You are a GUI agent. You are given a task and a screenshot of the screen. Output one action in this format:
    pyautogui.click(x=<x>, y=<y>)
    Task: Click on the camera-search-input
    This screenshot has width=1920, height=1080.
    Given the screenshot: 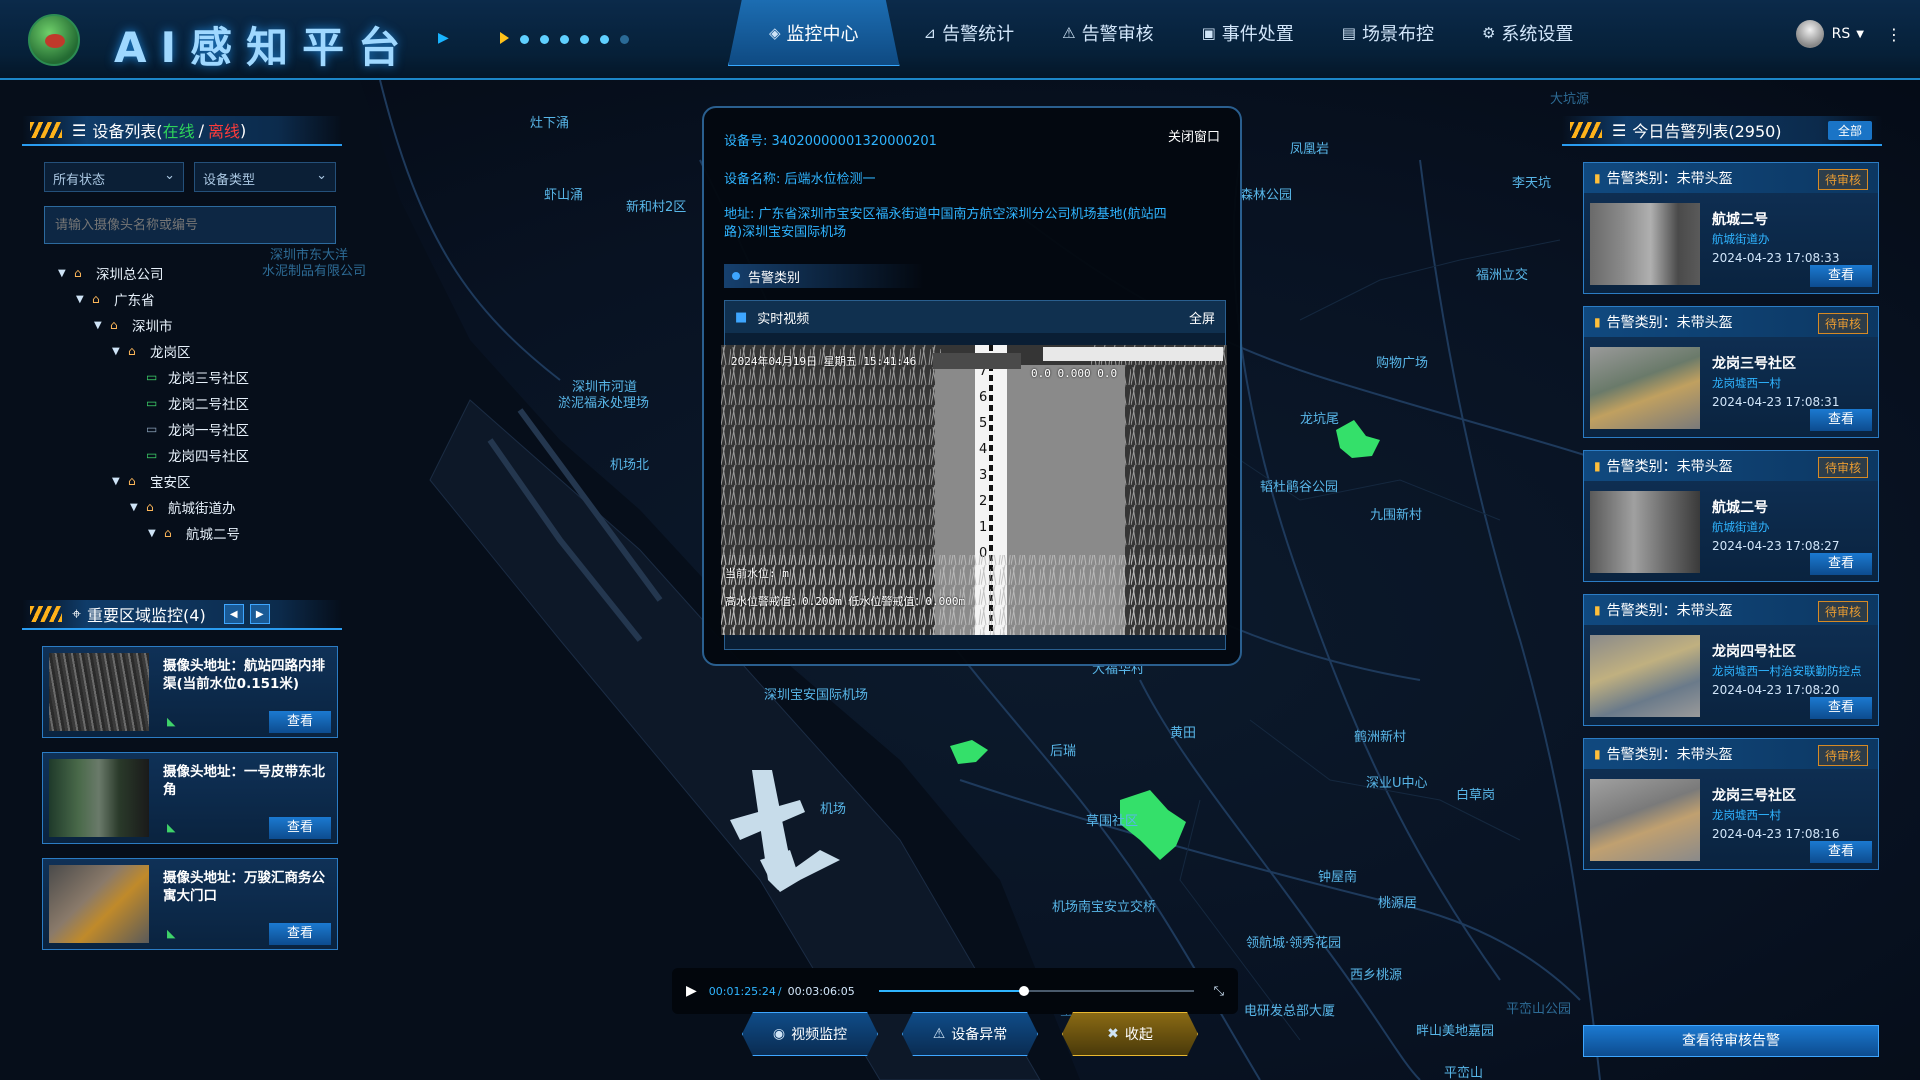 What is the action you would take?
    pyautogui.click(x=190, y=225)
    